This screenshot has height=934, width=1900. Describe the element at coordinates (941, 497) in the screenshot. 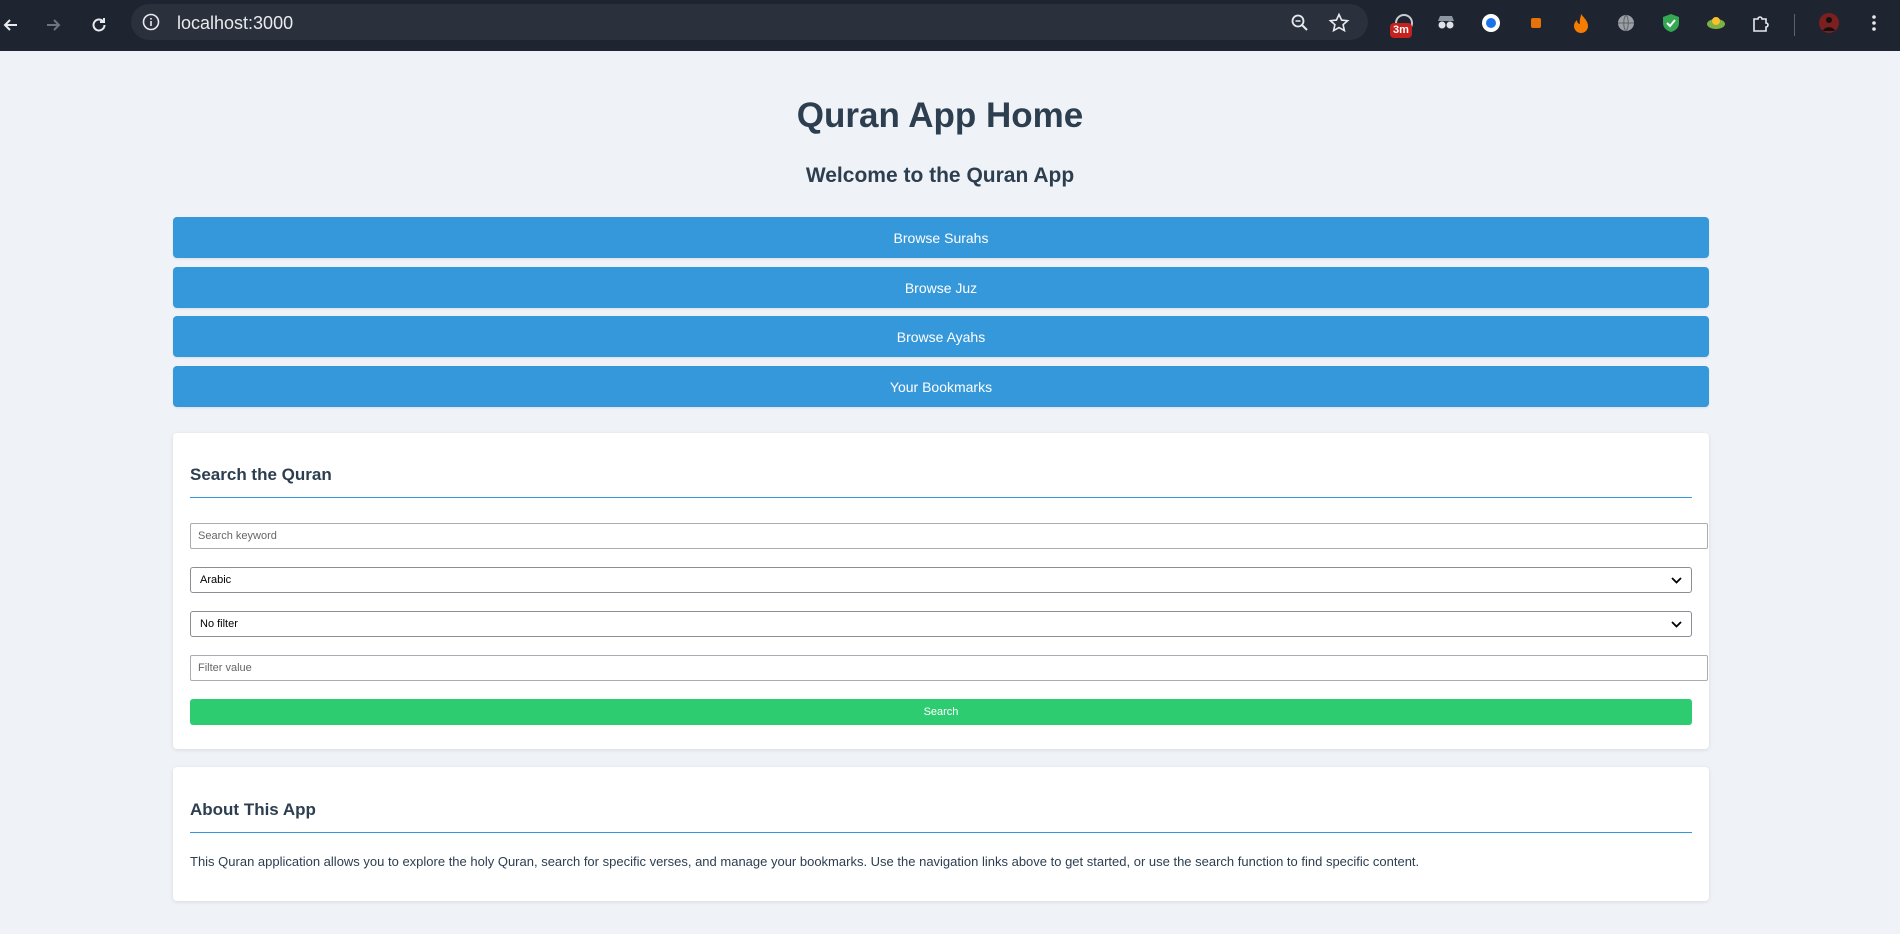

I see `search-heading-rule` at that location.